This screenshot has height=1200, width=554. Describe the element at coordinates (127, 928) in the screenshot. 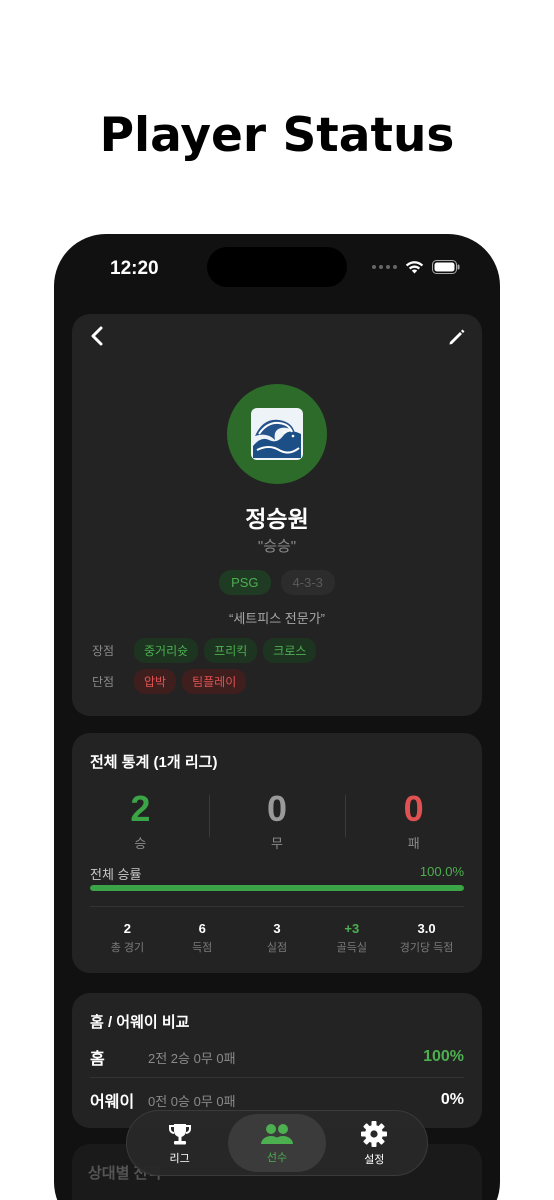

I see `stat-value: 2` at that location.